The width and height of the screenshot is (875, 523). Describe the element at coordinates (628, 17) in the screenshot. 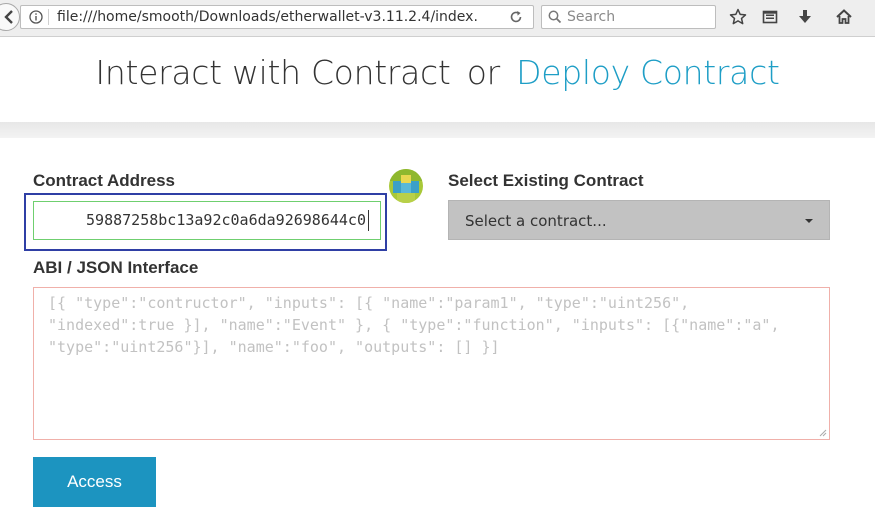

I see `search-bar: Search` at that location.